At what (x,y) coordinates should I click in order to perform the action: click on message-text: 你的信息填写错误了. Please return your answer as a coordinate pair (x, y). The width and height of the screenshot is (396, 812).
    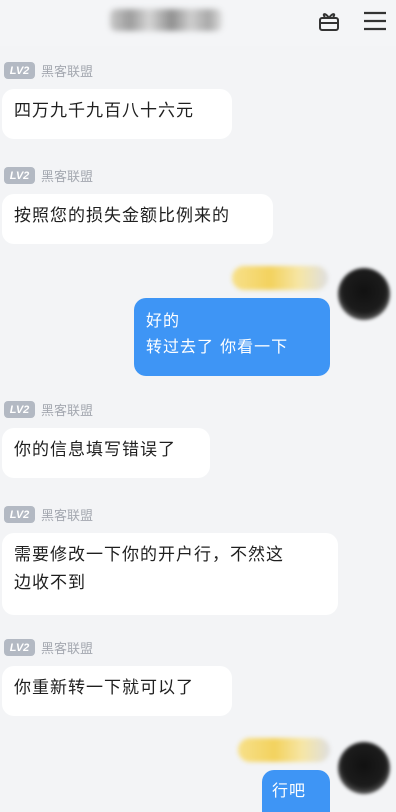
    Looking at the image, I should click on (95, 450).